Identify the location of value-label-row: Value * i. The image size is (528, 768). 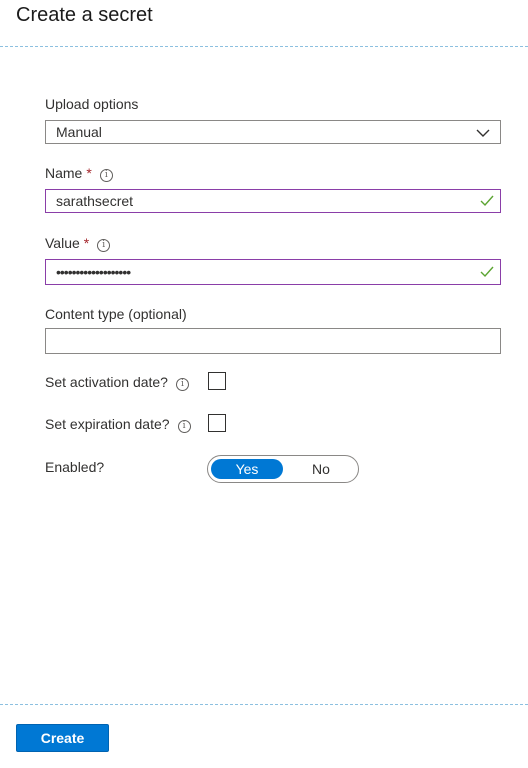
(78, 243).